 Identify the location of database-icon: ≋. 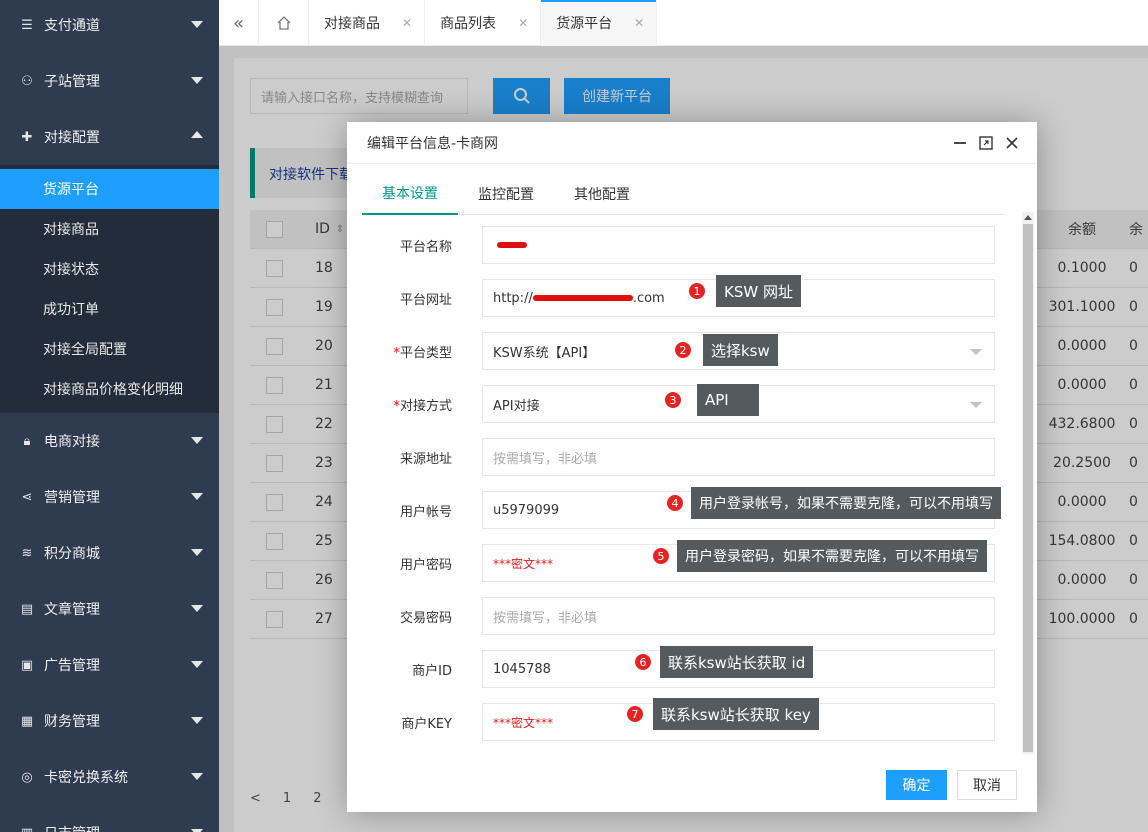
(27, 553).